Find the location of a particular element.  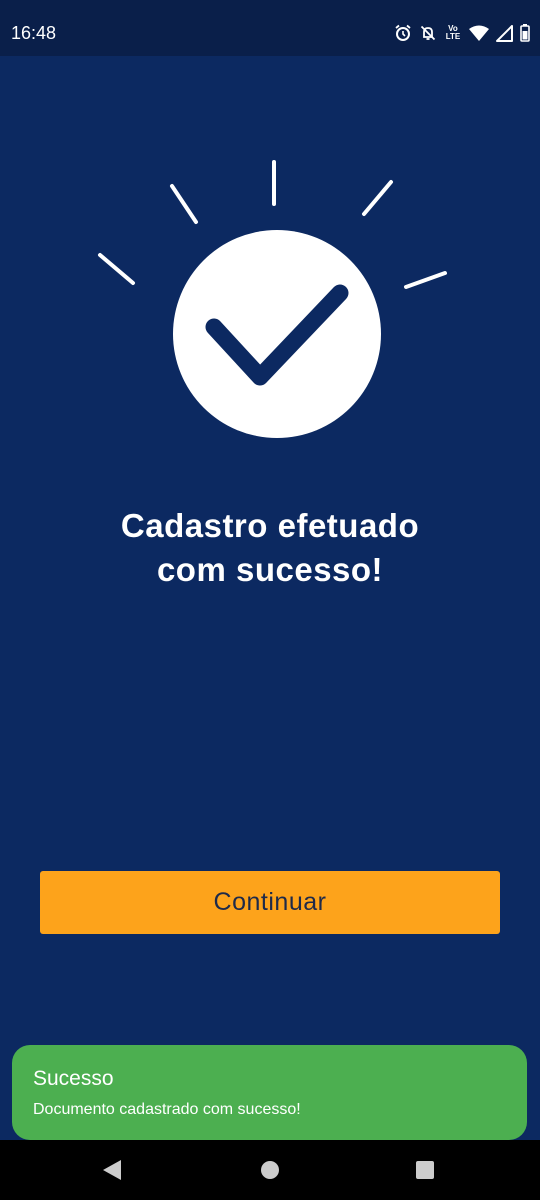

recents-icon is located at coordinates (425, 1170).